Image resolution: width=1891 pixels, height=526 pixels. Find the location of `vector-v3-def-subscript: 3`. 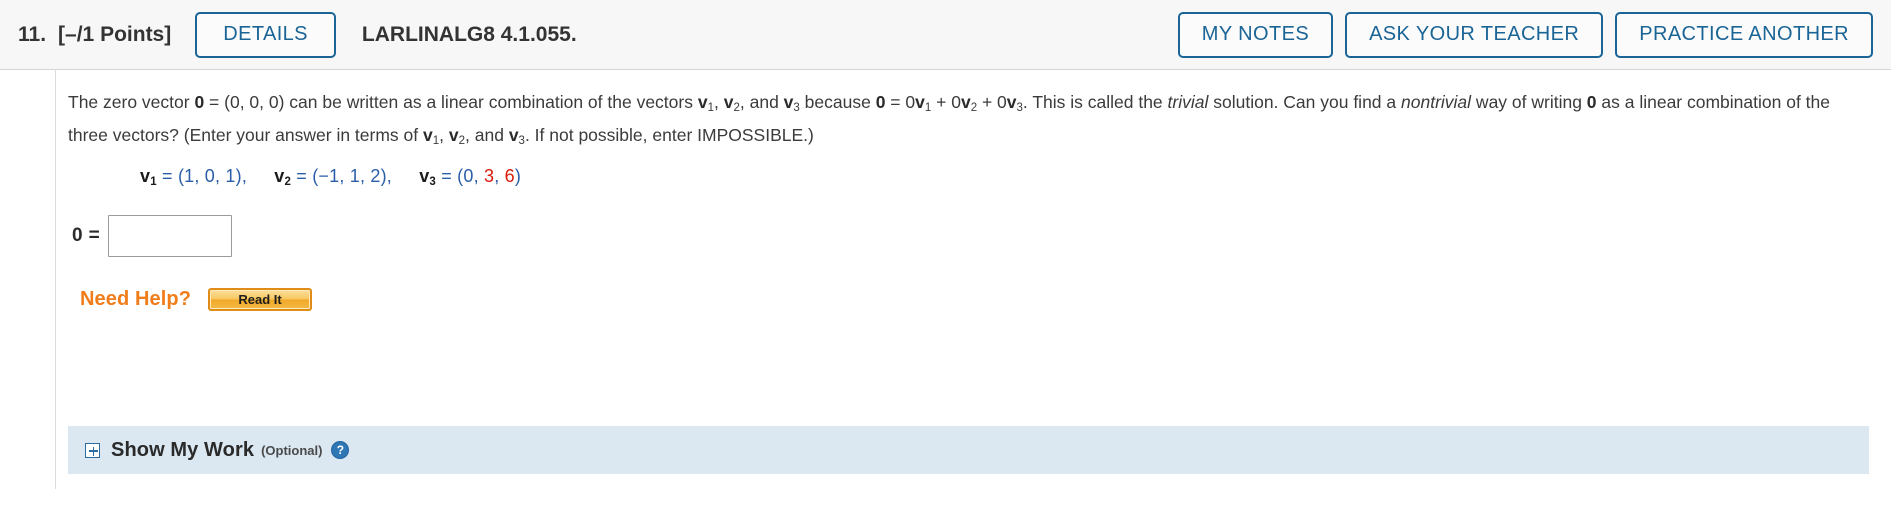

vector-v3-def-subscript: 3 is located at coordinates (433, 182).